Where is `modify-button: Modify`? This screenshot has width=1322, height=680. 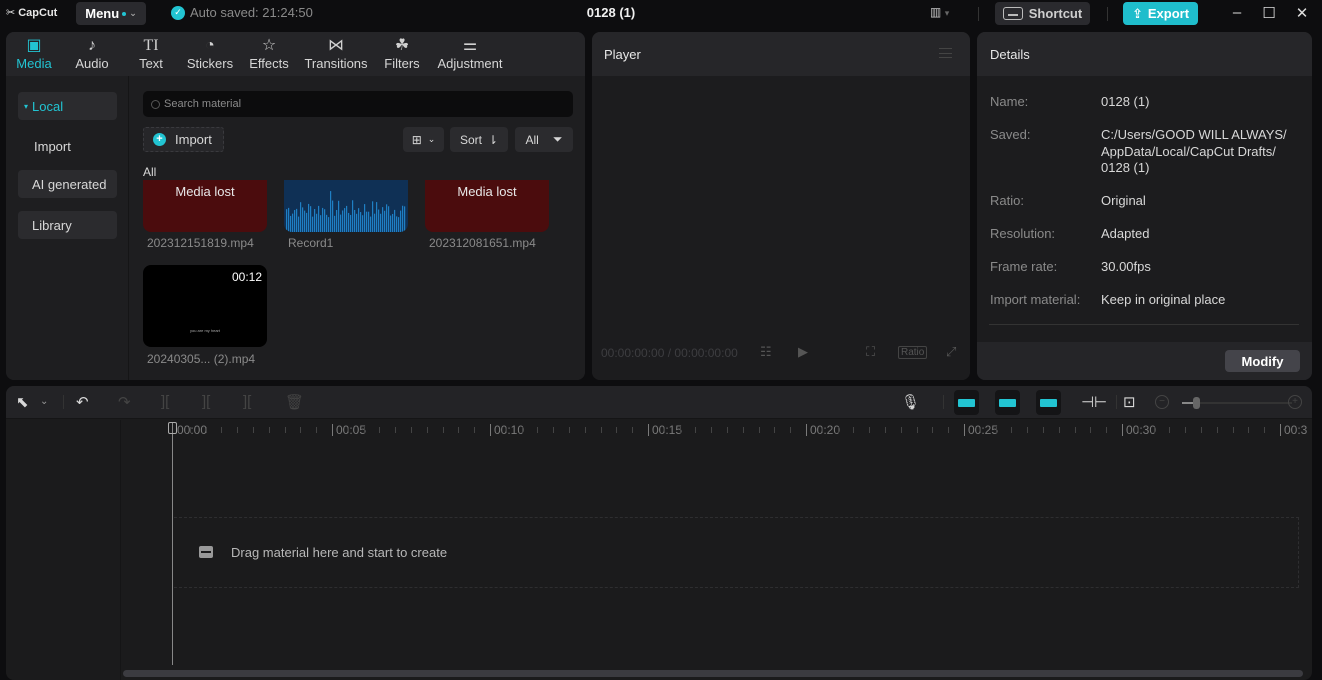
modify-button: Modify is located at coordinates (1262, 361).